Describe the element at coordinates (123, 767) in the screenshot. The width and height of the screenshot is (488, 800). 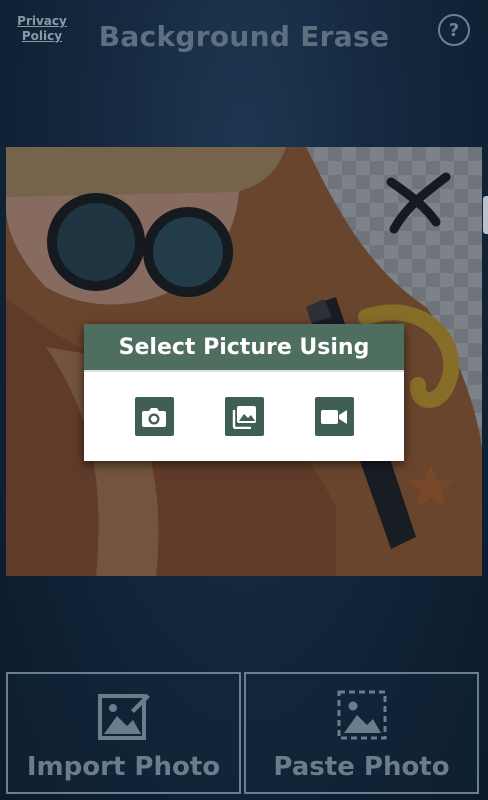
I see `import-photo-label: Import Photo` at that location.